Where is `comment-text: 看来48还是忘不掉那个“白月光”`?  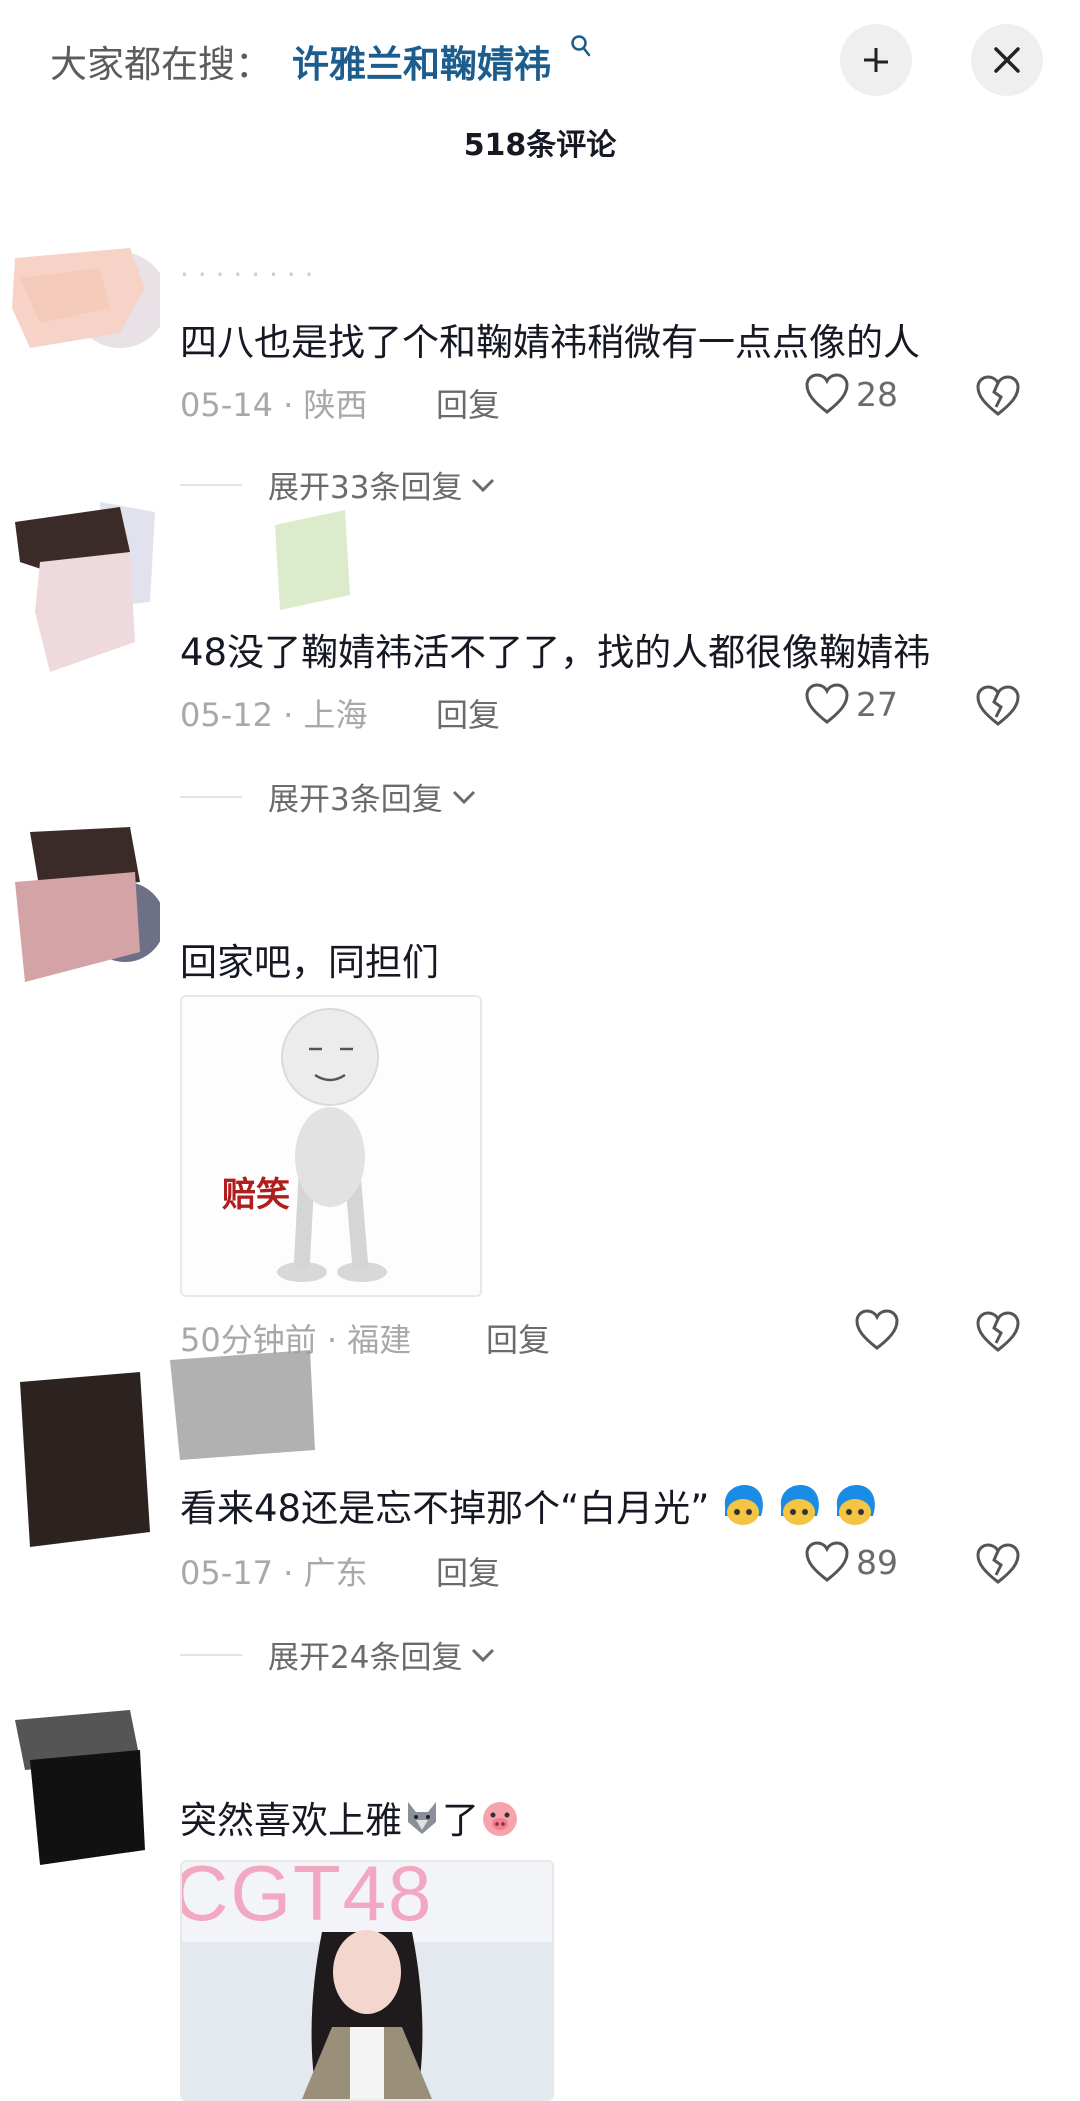 comment-text: 看来48还是忘不掉那个“白月光” is located at coordinates (528, 1508).